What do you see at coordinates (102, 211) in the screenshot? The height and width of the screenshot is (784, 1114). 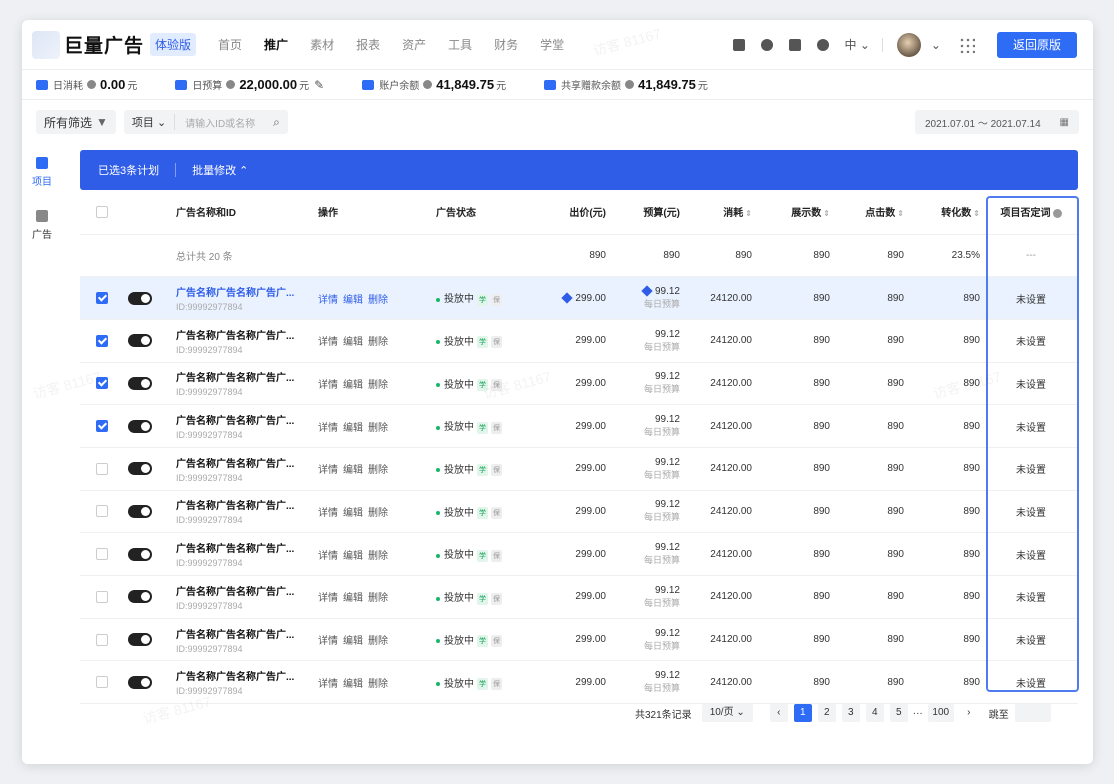 I see `select-all-checkbox` at bounding box center [102, 211].